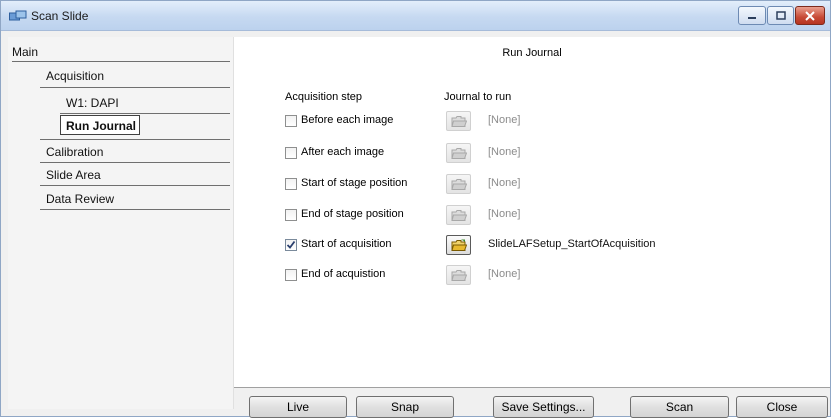 The height and width of the screenshot is (418, 831). What do you see at coordinates (137, 75) in the screenshot?
I see `nav-item-acquisition: Acquisition` at bounding box center [137, 75].